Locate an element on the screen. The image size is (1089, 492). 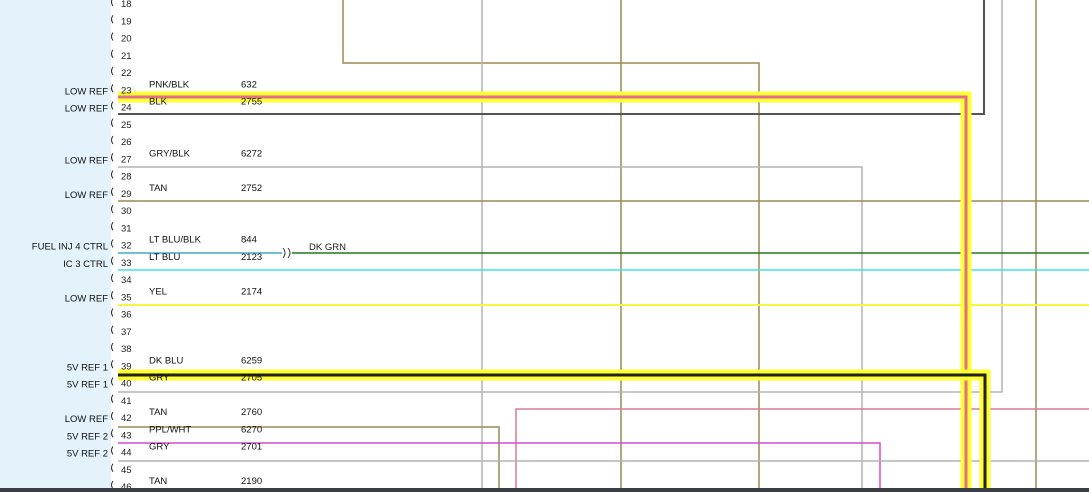
pin-function-label: FUEL INJ 4 CTRL is located at coordinates (70, 247).